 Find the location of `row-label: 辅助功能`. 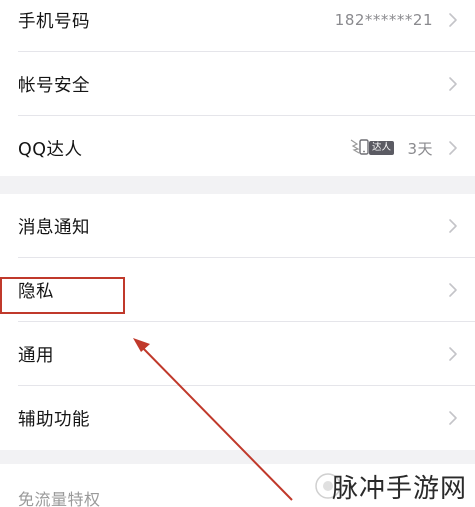

row-label: 辅助功能 is located at coordinates (54, 419).